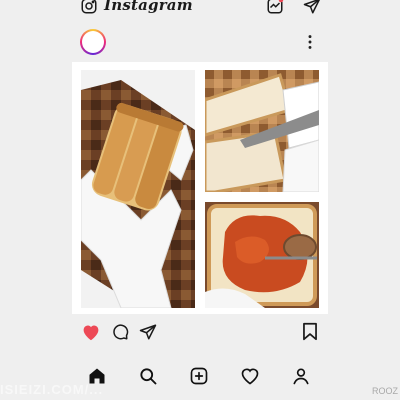  Describe the element at coordinates (148, 7) in the screenshot. I see `app-title: Instagram` at that location.